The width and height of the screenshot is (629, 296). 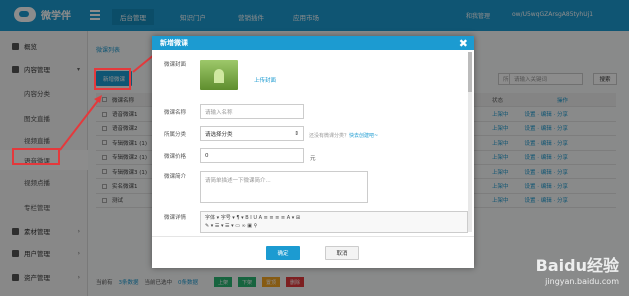 I want to click on watermark: Baidu经验 jingyan.baidu.com, so click(x=577, y=271).